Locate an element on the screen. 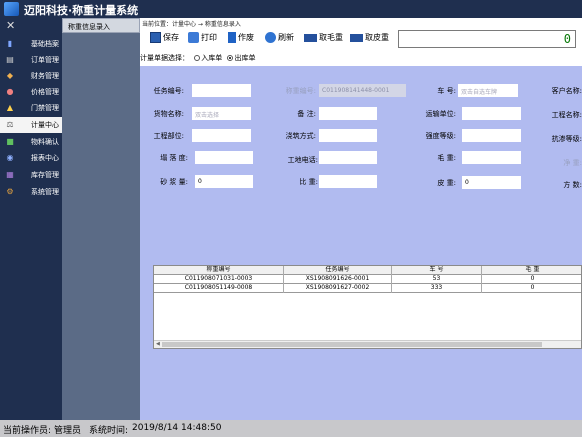 Image resolution: width=582 pixels, height=437 pixels. inventory-icon: ▦ is located at coordinates (10, 174).